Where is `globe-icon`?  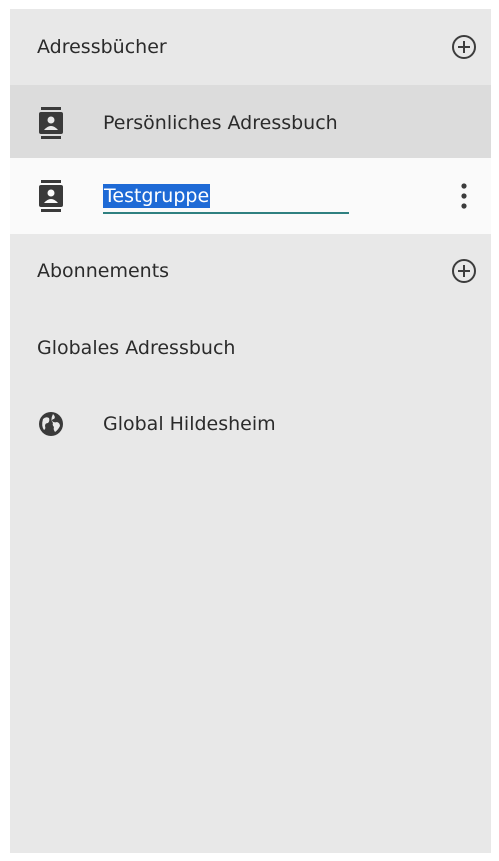 globe-icon is located at coordinates (51, 424).